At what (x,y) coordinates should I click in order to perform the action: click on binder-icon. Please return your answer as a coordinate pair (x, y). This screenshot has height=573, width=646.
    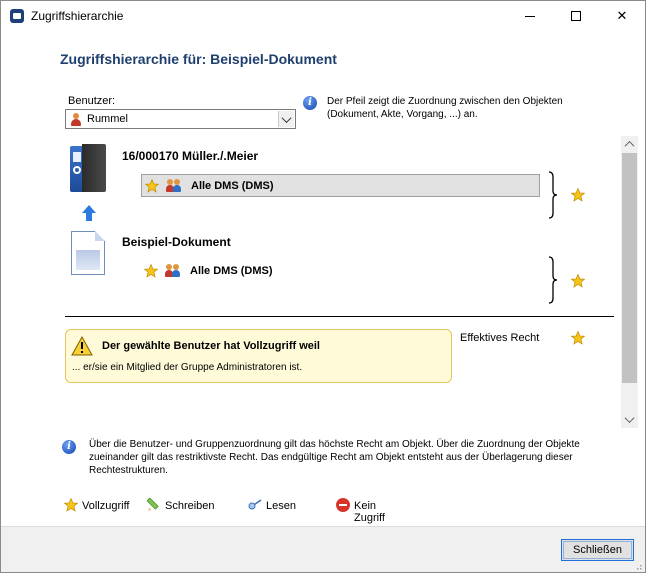
    Looking at the image, I should click on (88, 169).